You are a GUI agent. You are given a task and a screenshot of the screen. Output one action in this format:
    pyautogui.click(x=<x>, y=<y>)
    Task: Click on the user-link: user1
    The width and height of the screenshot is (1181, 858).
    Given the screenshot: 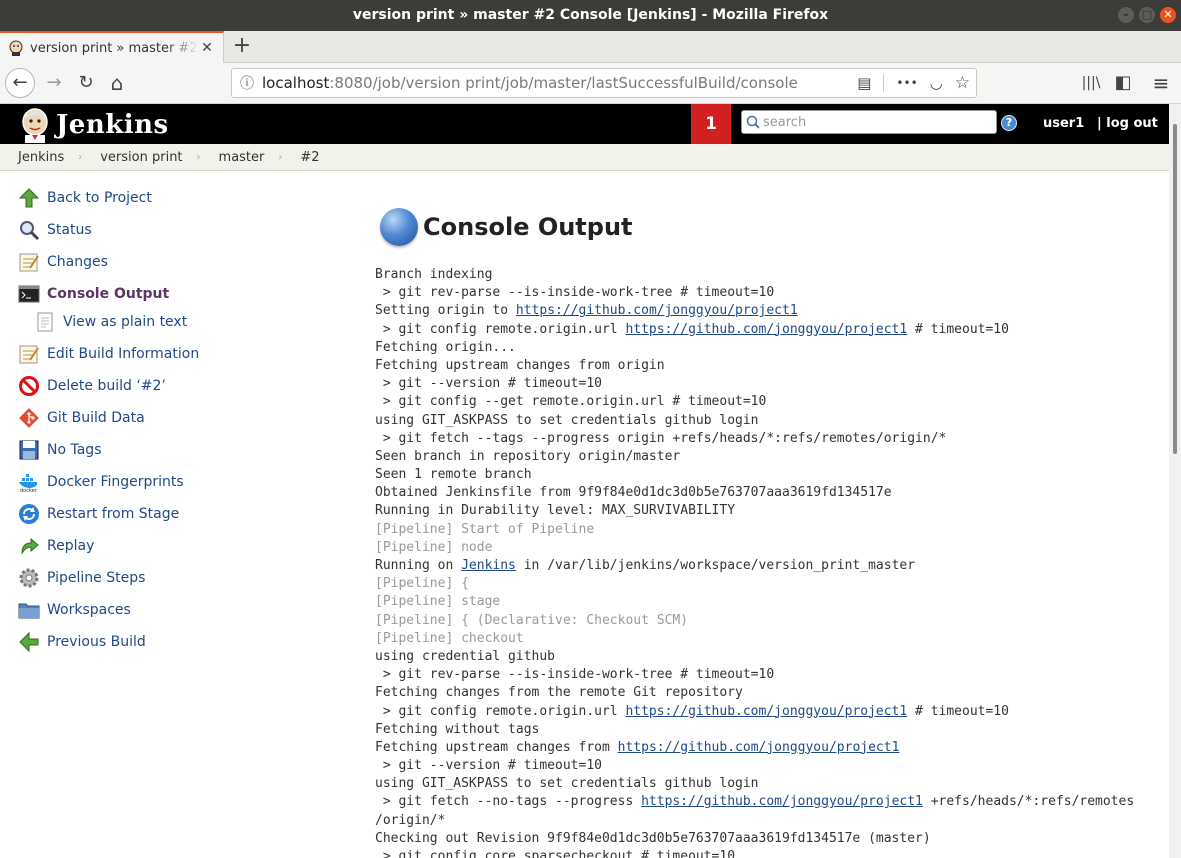 What is the action you would take?
    pyautogui.click(x=1063, y=123)
    